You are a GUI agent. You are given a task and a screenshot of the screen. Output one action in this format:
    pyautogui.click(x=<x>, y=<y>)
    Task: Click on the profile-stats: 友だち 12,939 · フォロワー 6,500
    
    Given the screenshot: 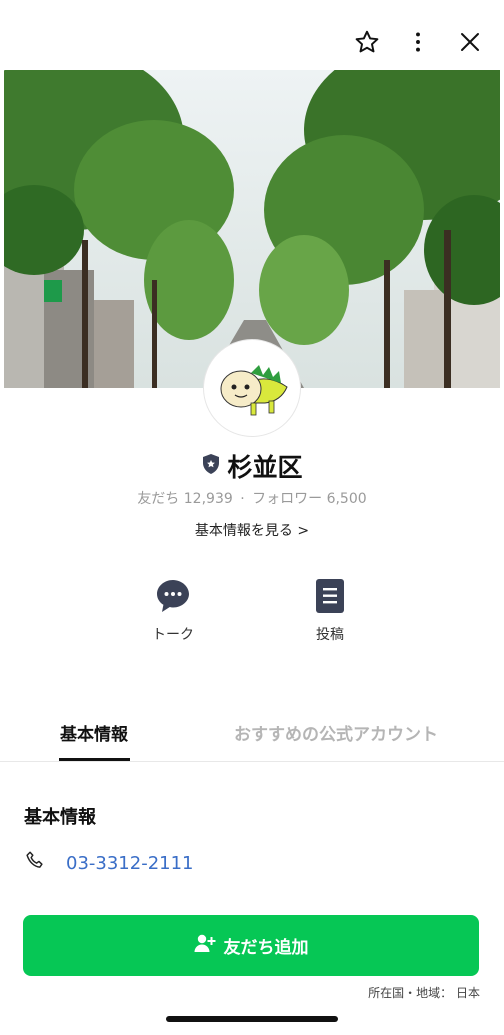 What is the action you would take?
    pyautogui.click(x=252, y=498)
    